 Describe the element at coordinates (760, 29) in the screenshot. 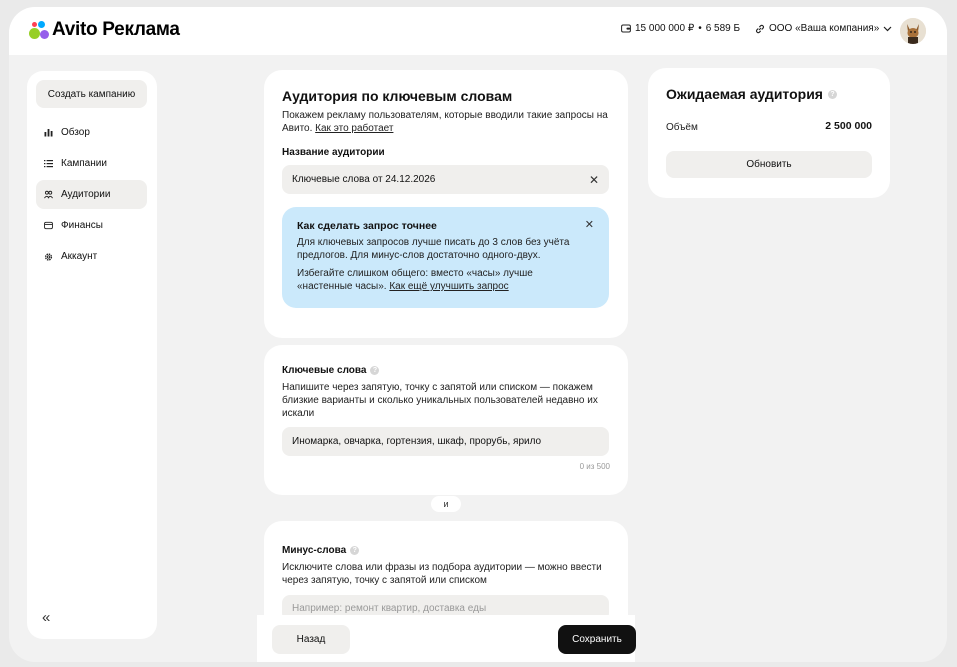

I see `link-icon` at that location.